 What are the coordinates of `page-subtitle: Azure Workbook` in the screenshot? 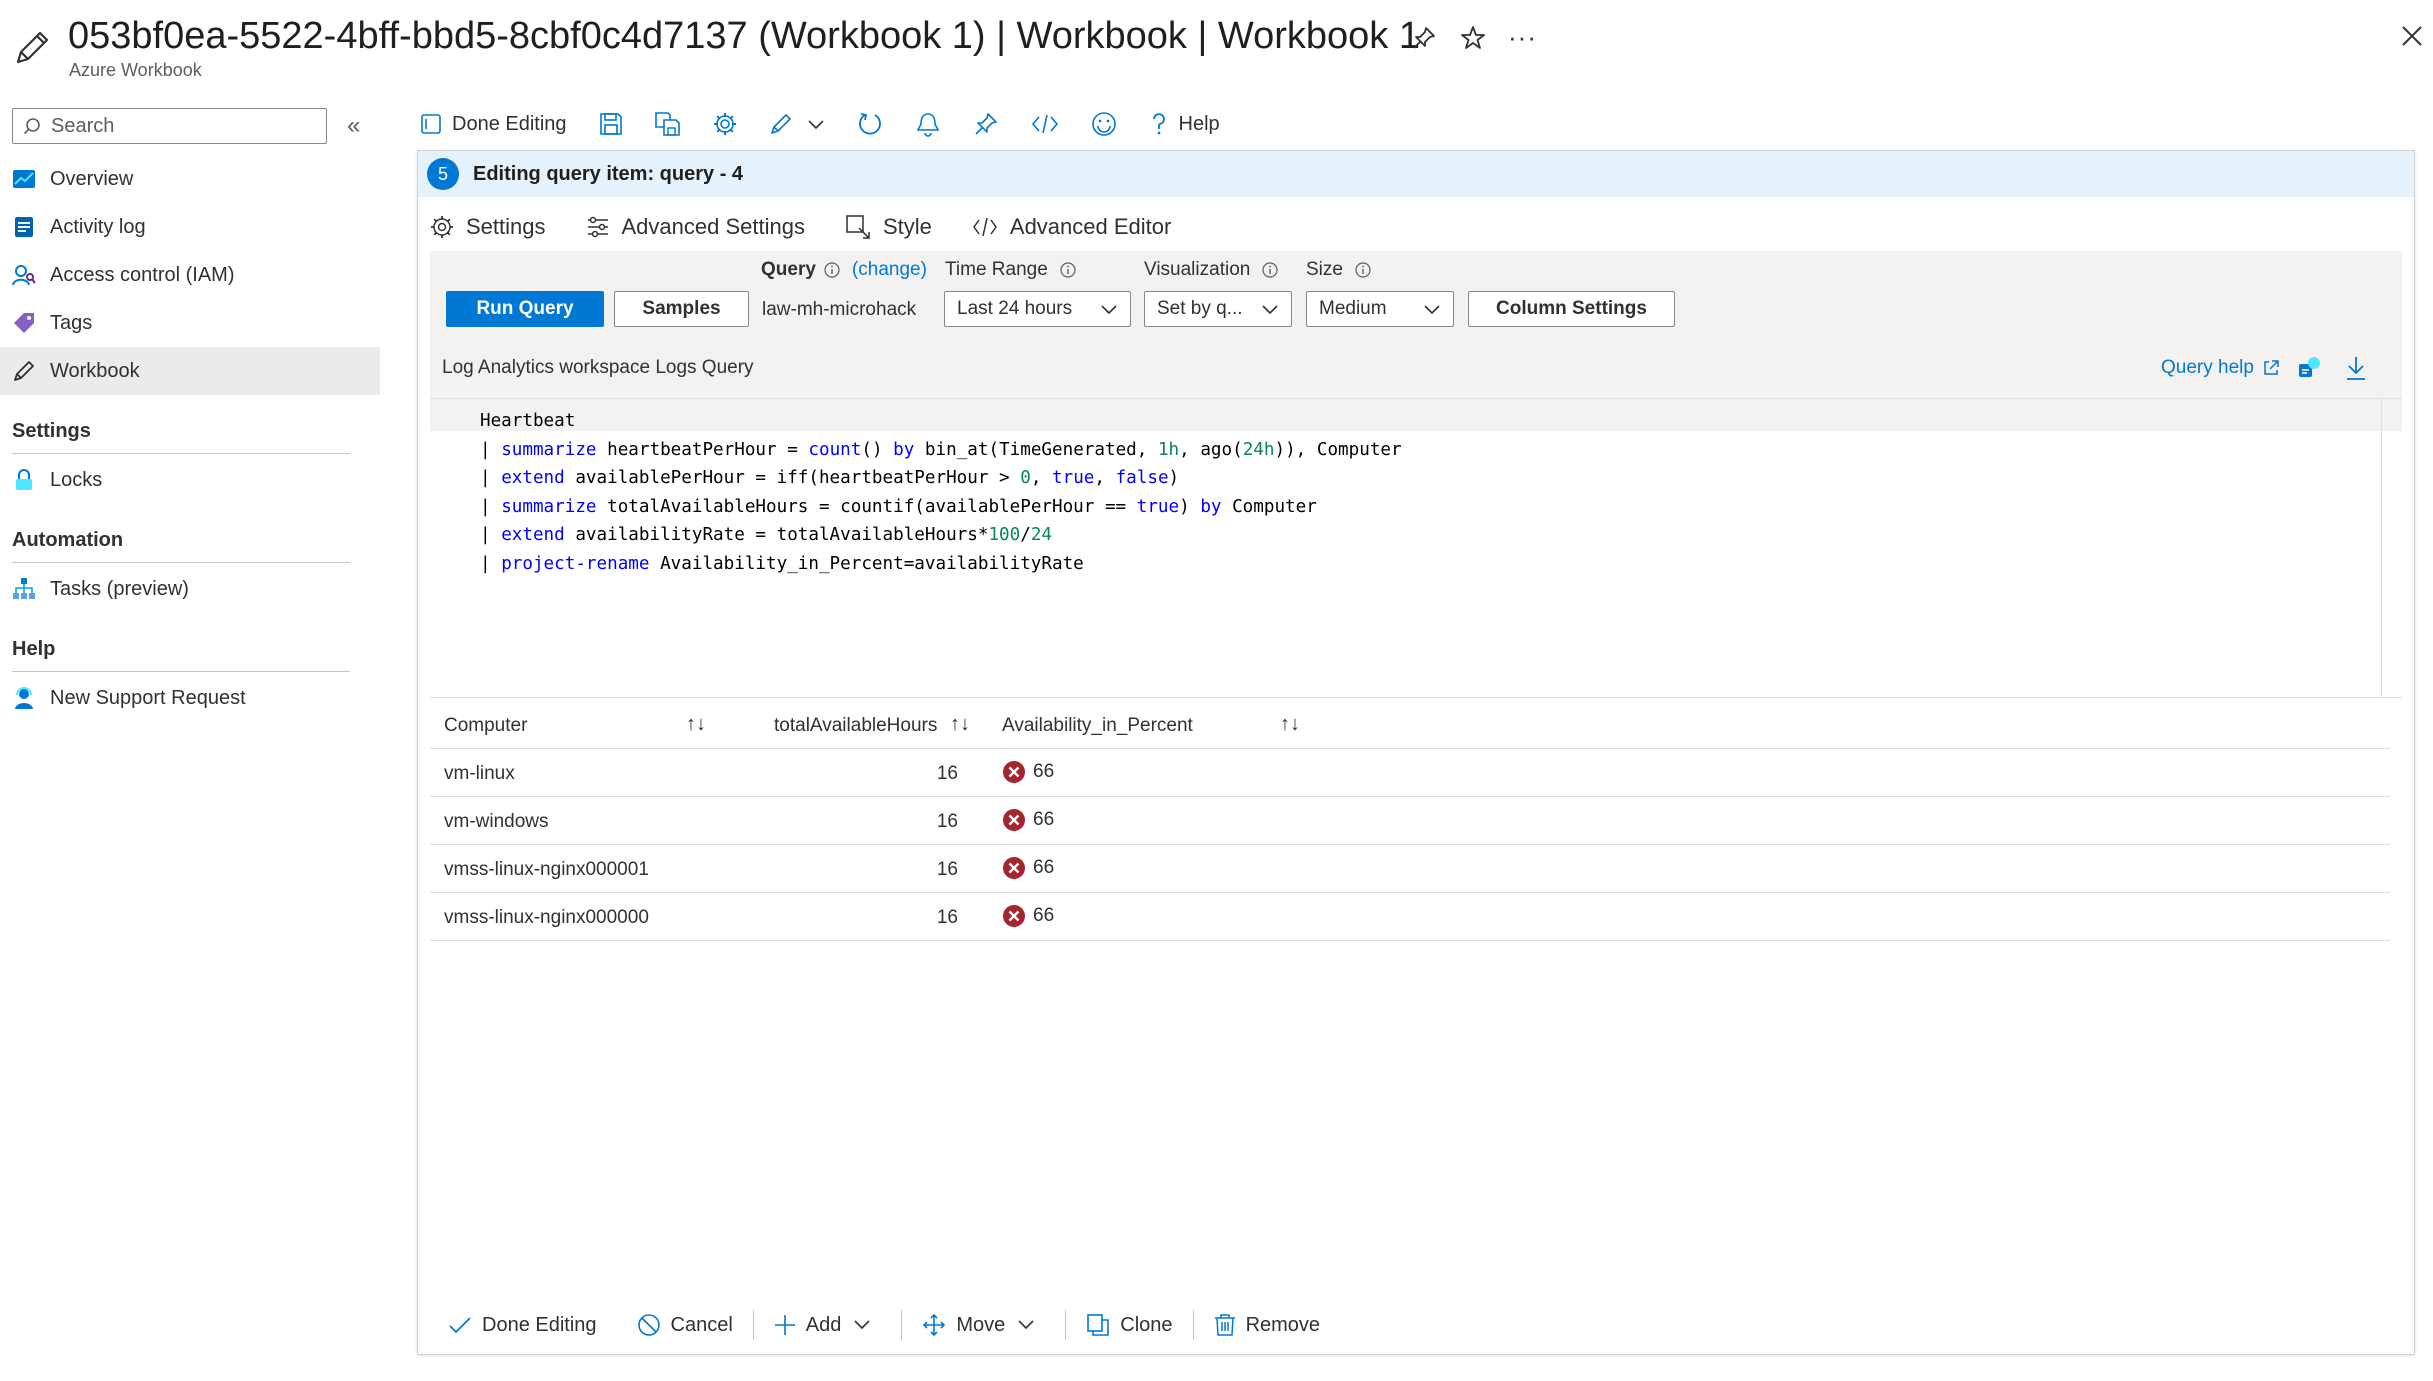 It's located at (135, 70).